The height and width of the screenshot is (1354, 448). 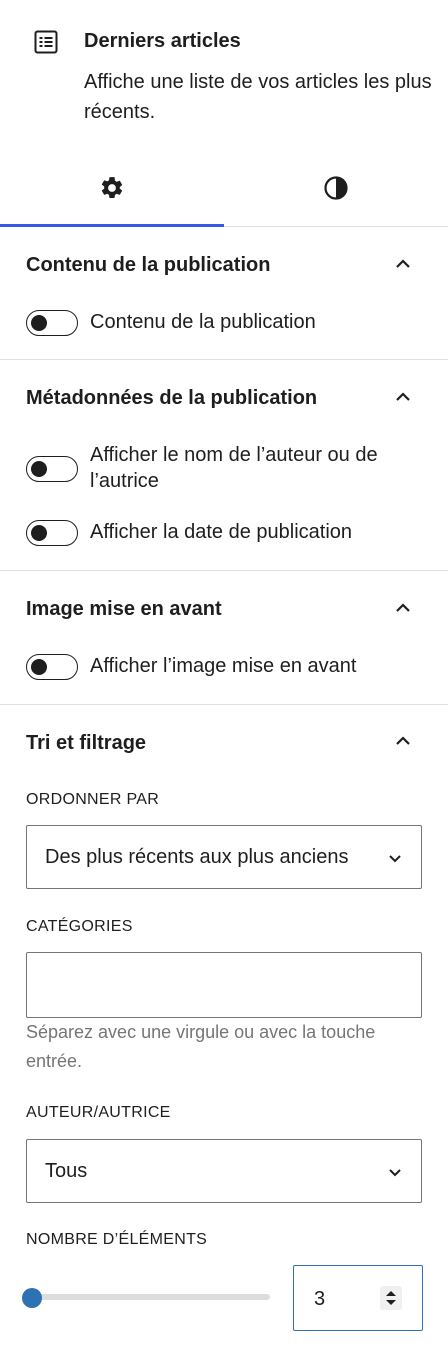 I want to click on item-count-input: 3, so click(x=358, y=1298).